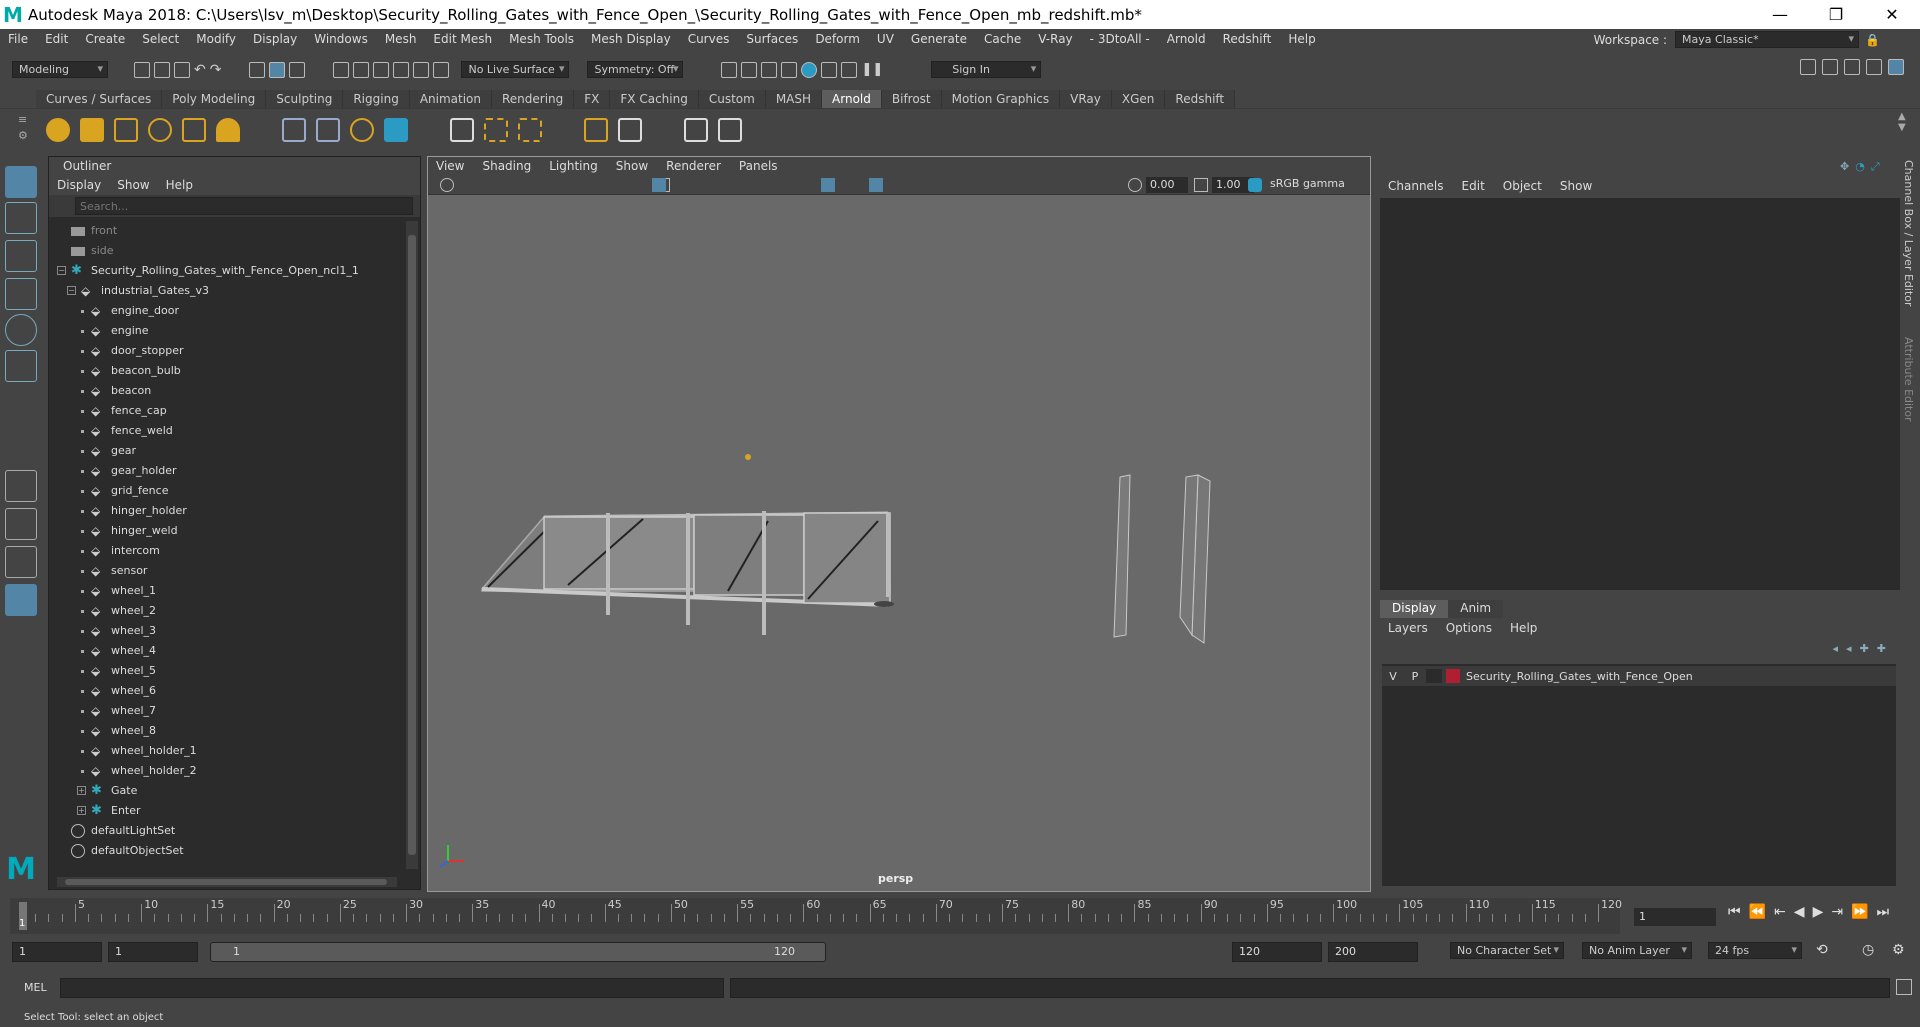 This screenshot has height=1027, width=1920. What do you see at coordinates (227, 731) in the screenshot?
I see `outliner-item: ⬙ wheel_8` at bounding box center [227, 731].